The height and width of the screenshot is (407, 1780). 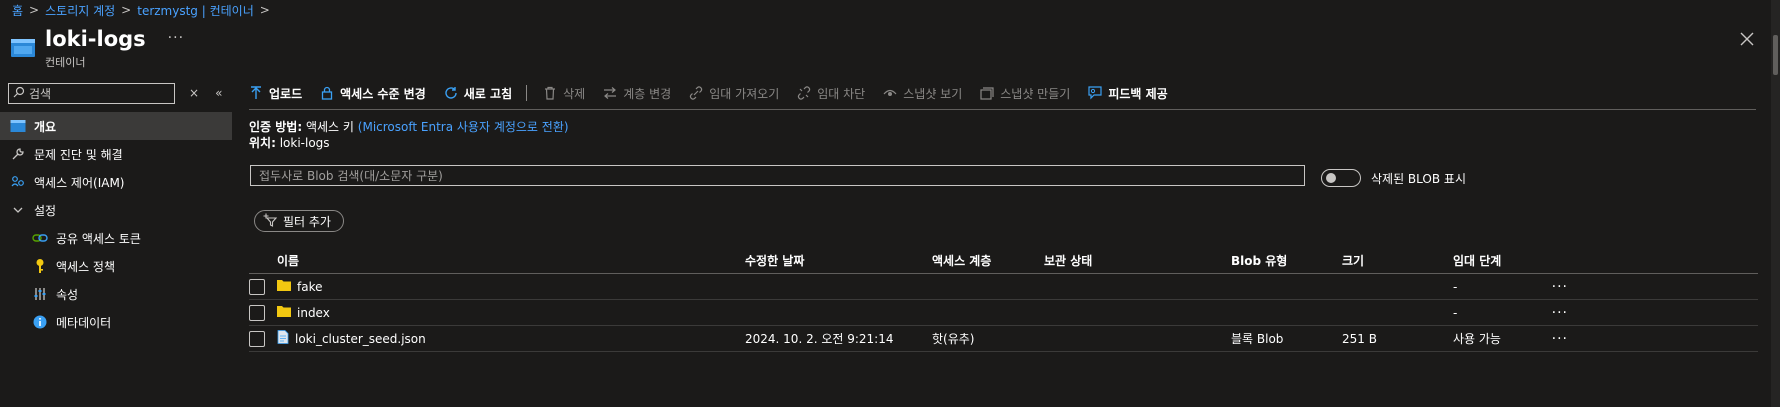 I want to click on sidebar-item-metadata: 메타데이터, so click(x=116, y=322).